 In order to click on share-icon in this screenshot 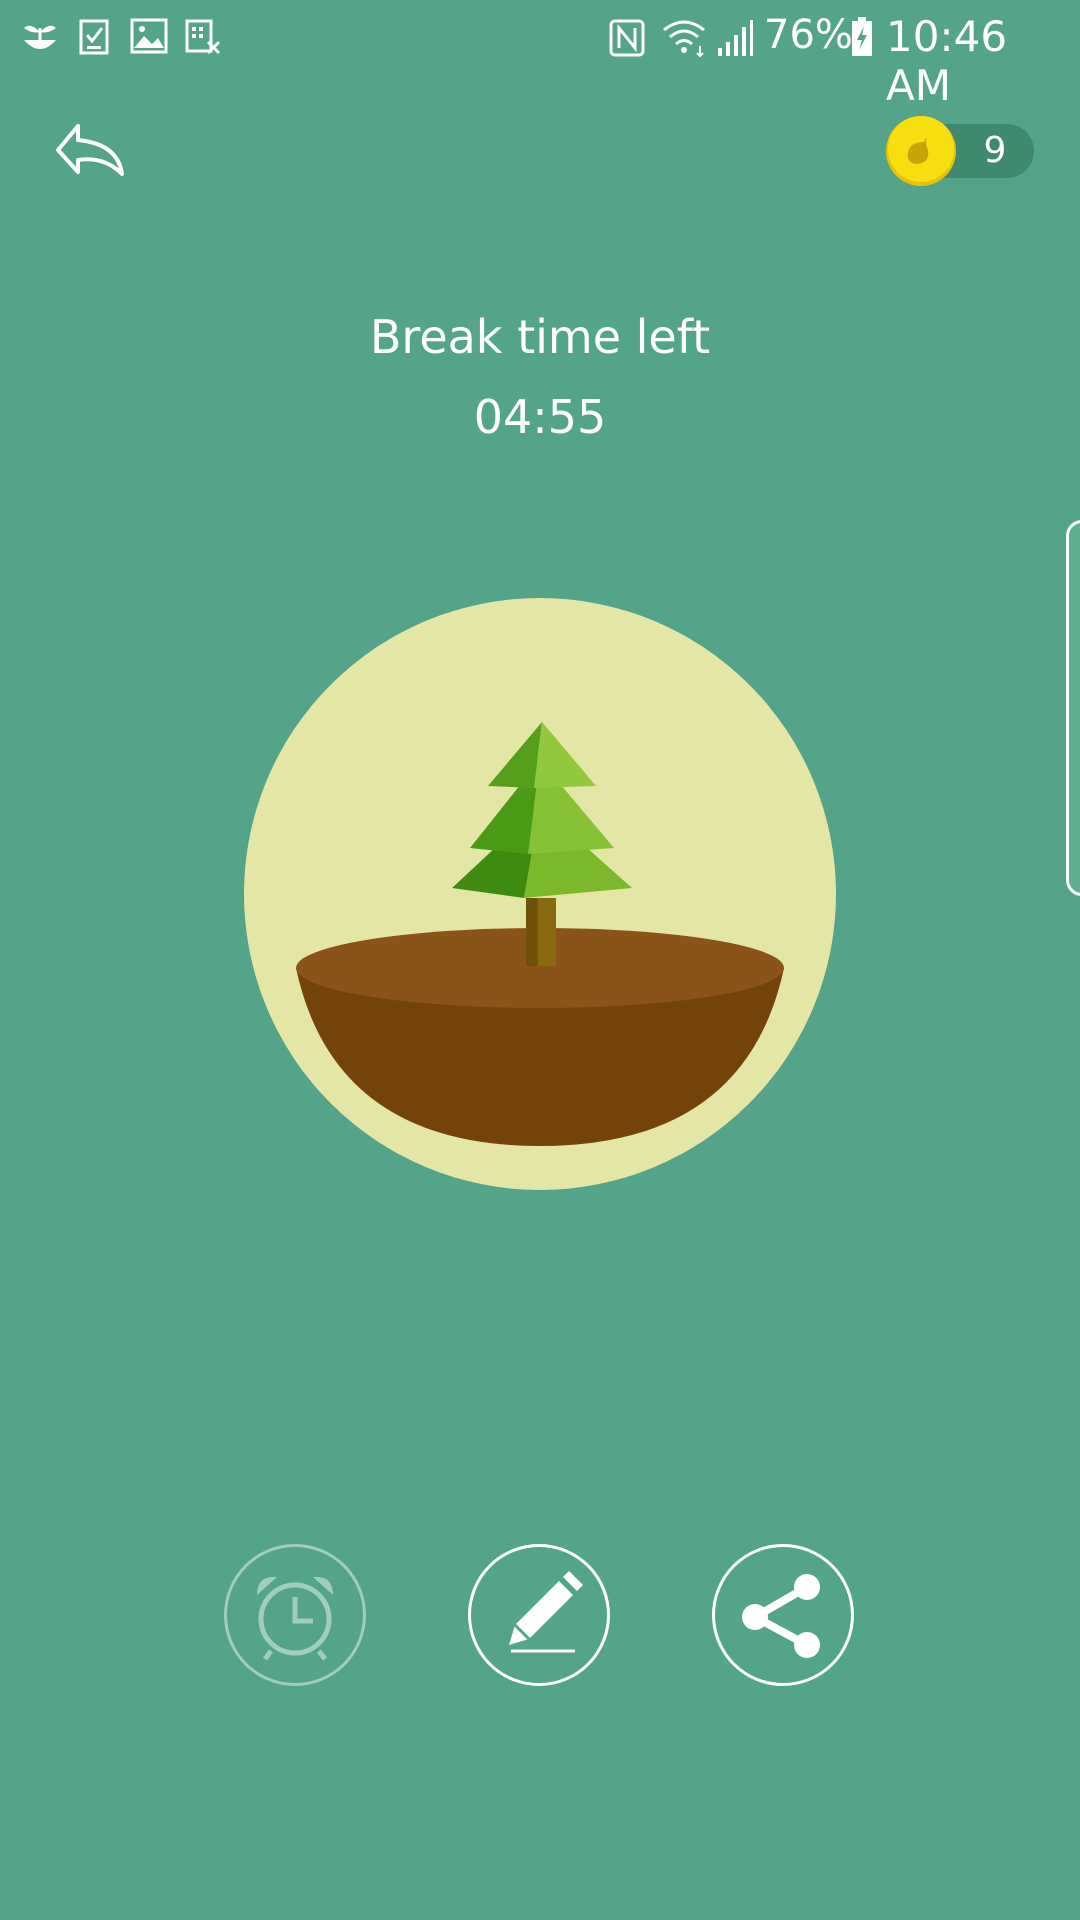, I will do `click(781, 1616)`.